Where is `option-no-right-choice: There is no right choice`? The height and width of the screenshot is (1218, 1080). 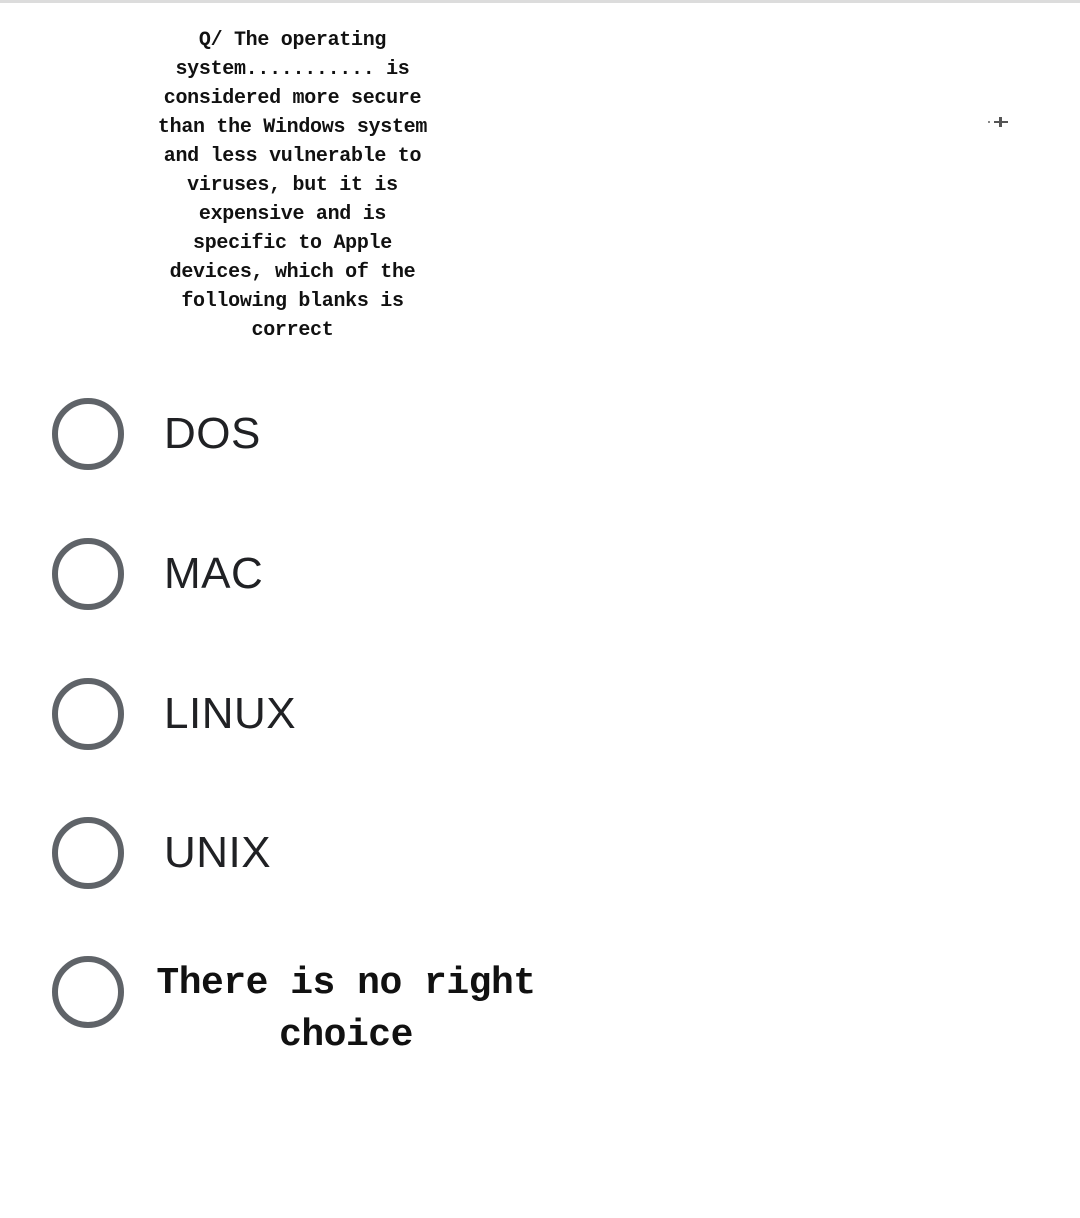
option-no-right-choice: There is no right choice is located at coordinates (304, 1006).